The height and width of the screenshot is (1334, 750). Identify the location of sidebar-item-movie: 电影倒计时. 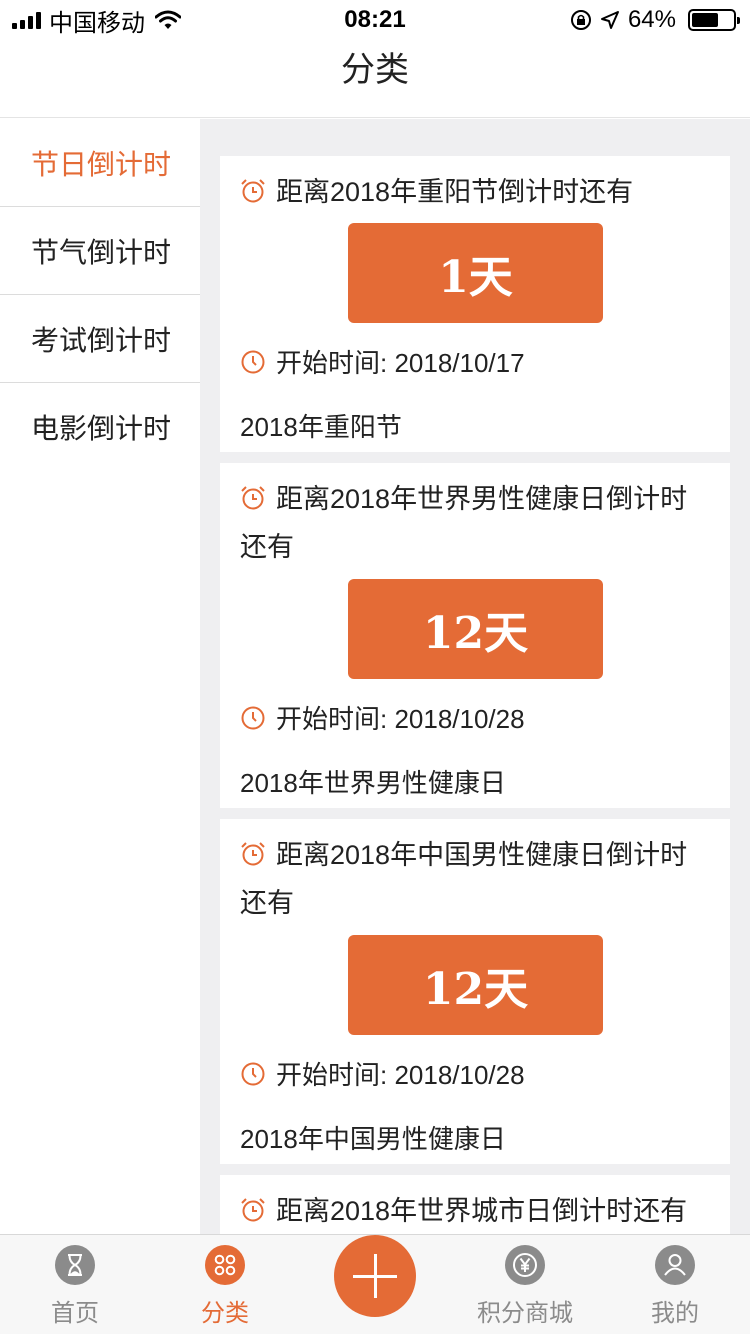
(100, 427).